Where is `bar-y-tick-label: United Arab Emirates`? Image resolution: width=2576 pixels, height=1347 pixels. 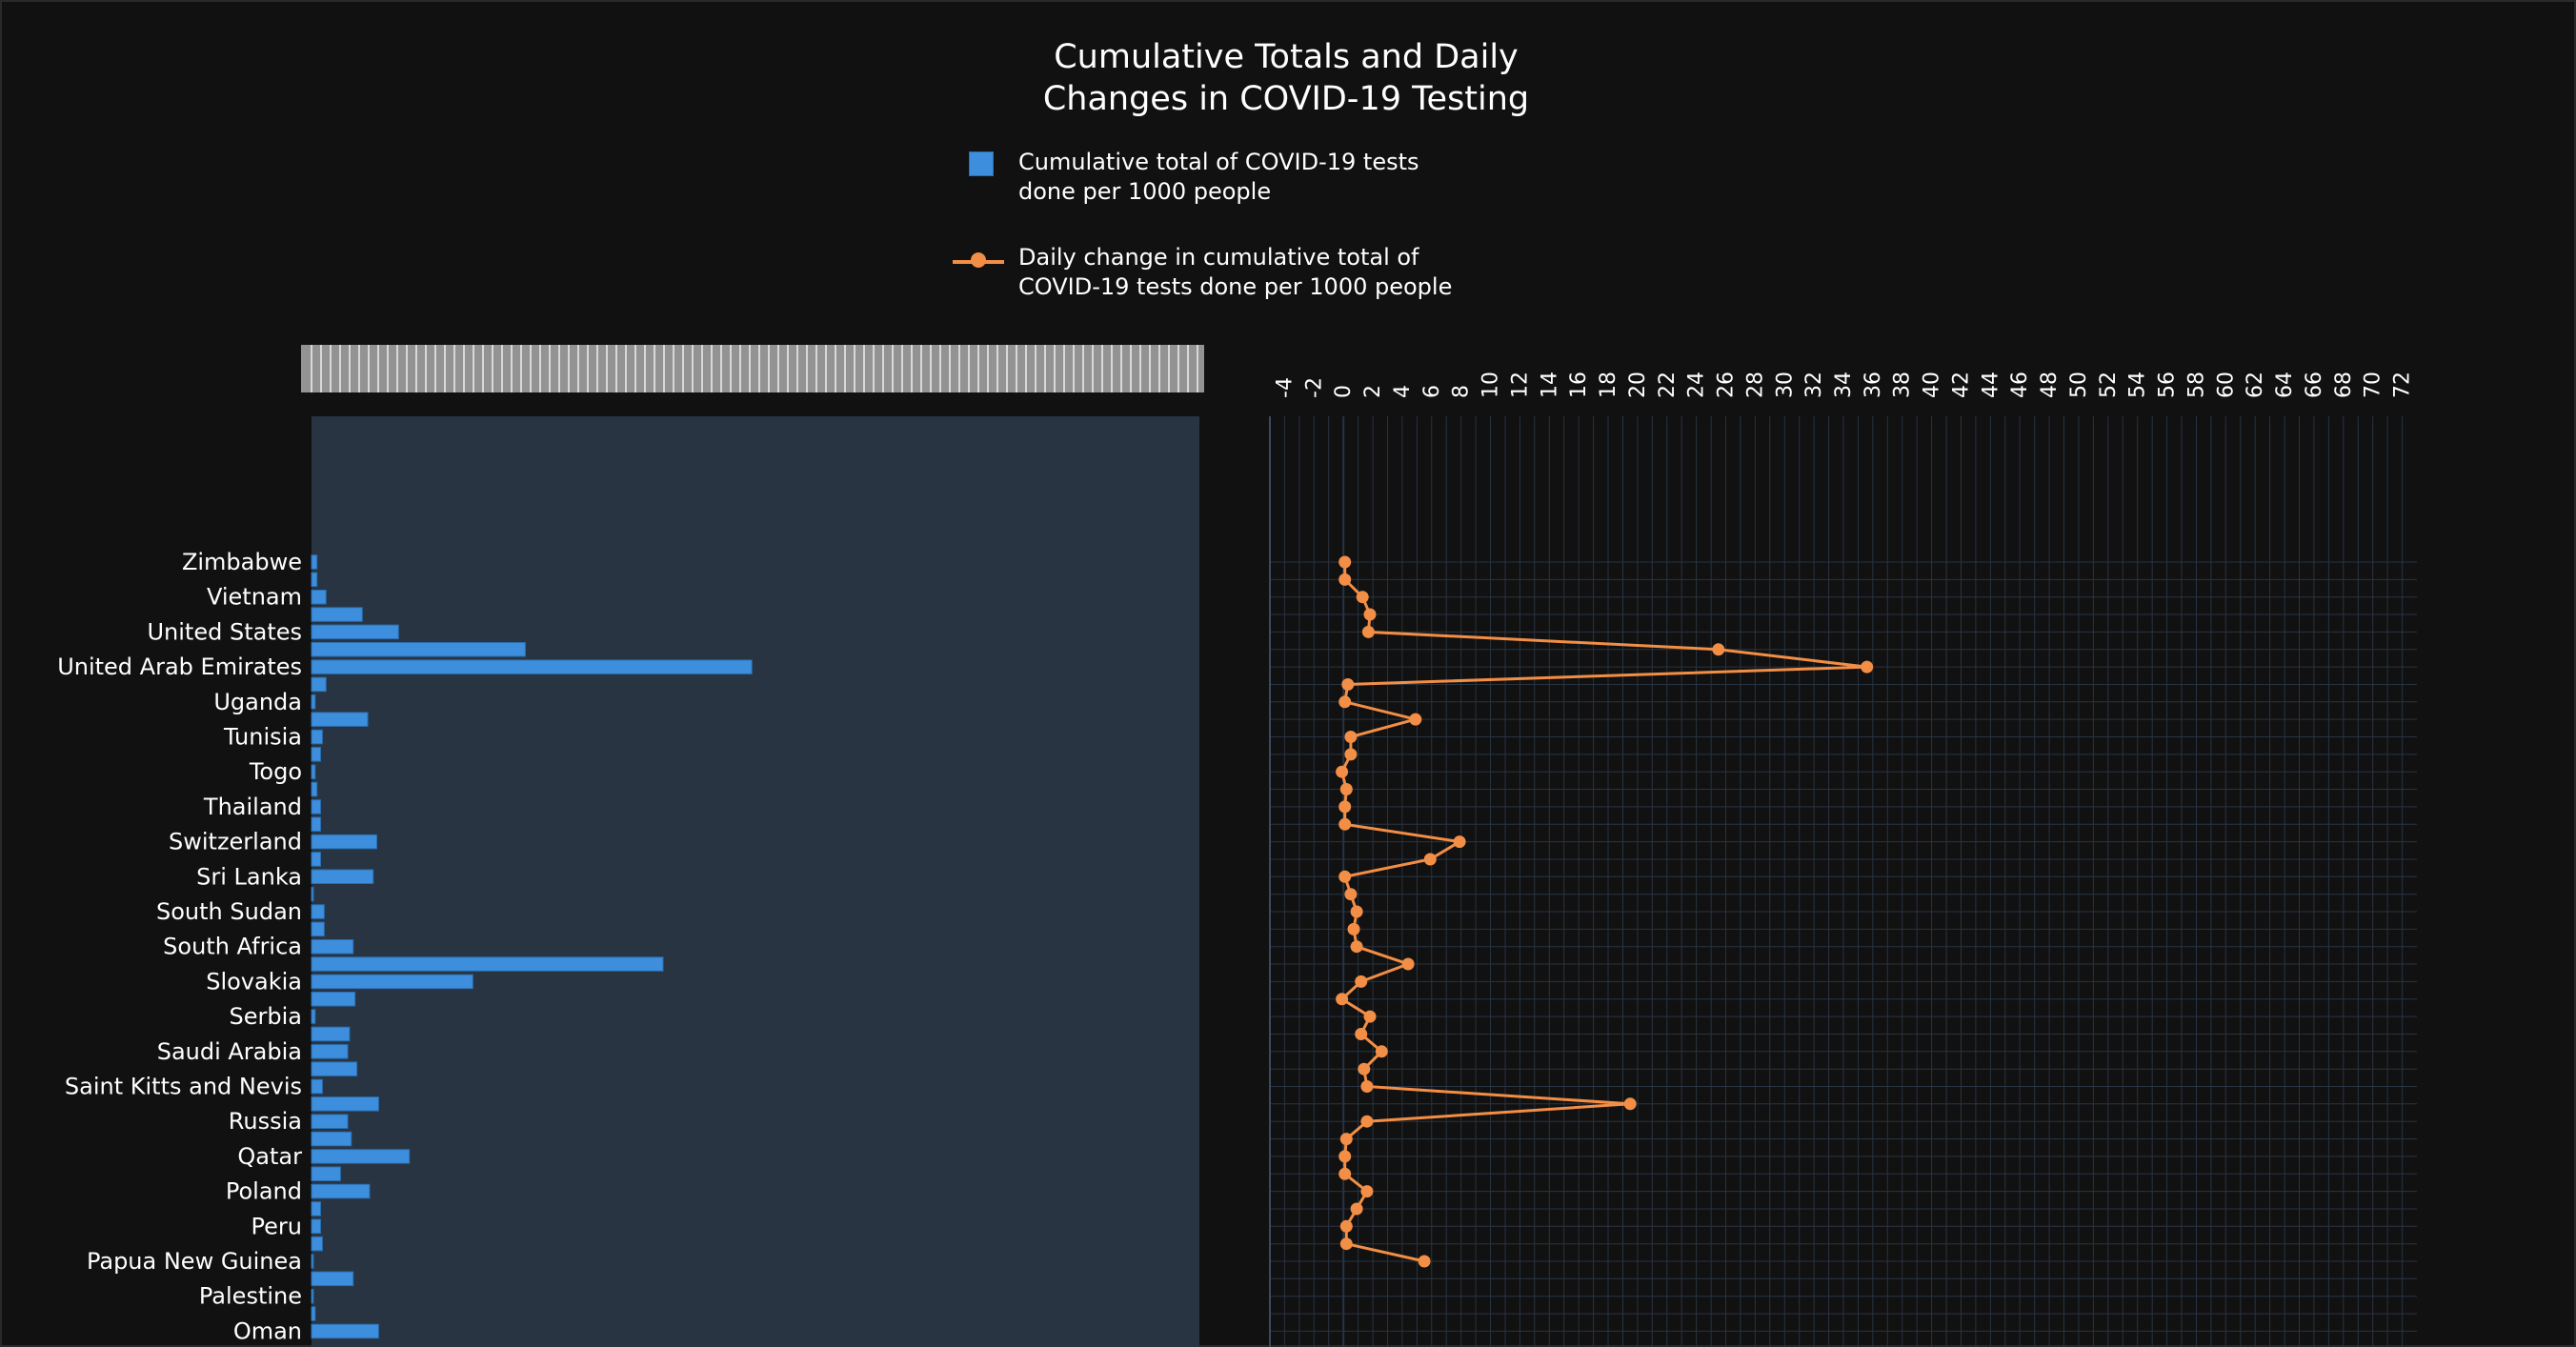 bar-y-tick-label: United Arab Emirates is located at coordinates (180, 666).